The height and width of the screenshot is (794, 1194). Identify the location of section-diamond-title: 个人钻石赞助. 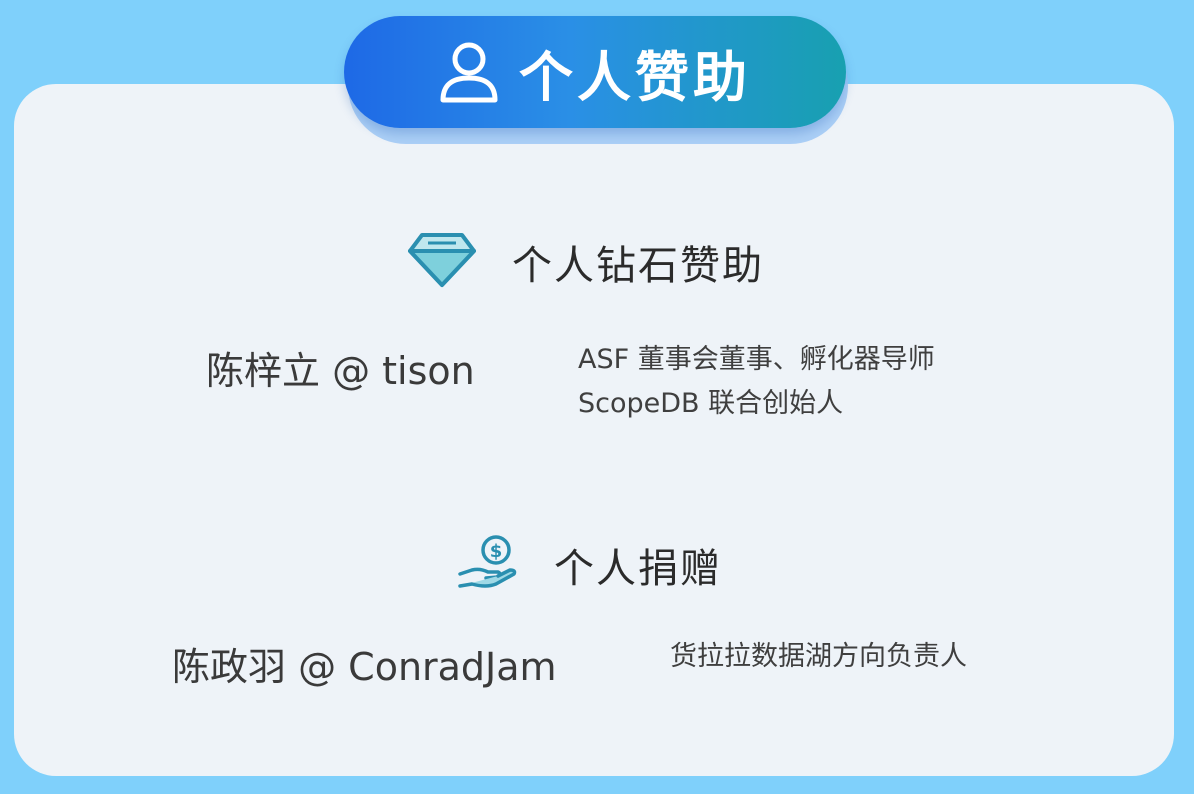
(638, 266).